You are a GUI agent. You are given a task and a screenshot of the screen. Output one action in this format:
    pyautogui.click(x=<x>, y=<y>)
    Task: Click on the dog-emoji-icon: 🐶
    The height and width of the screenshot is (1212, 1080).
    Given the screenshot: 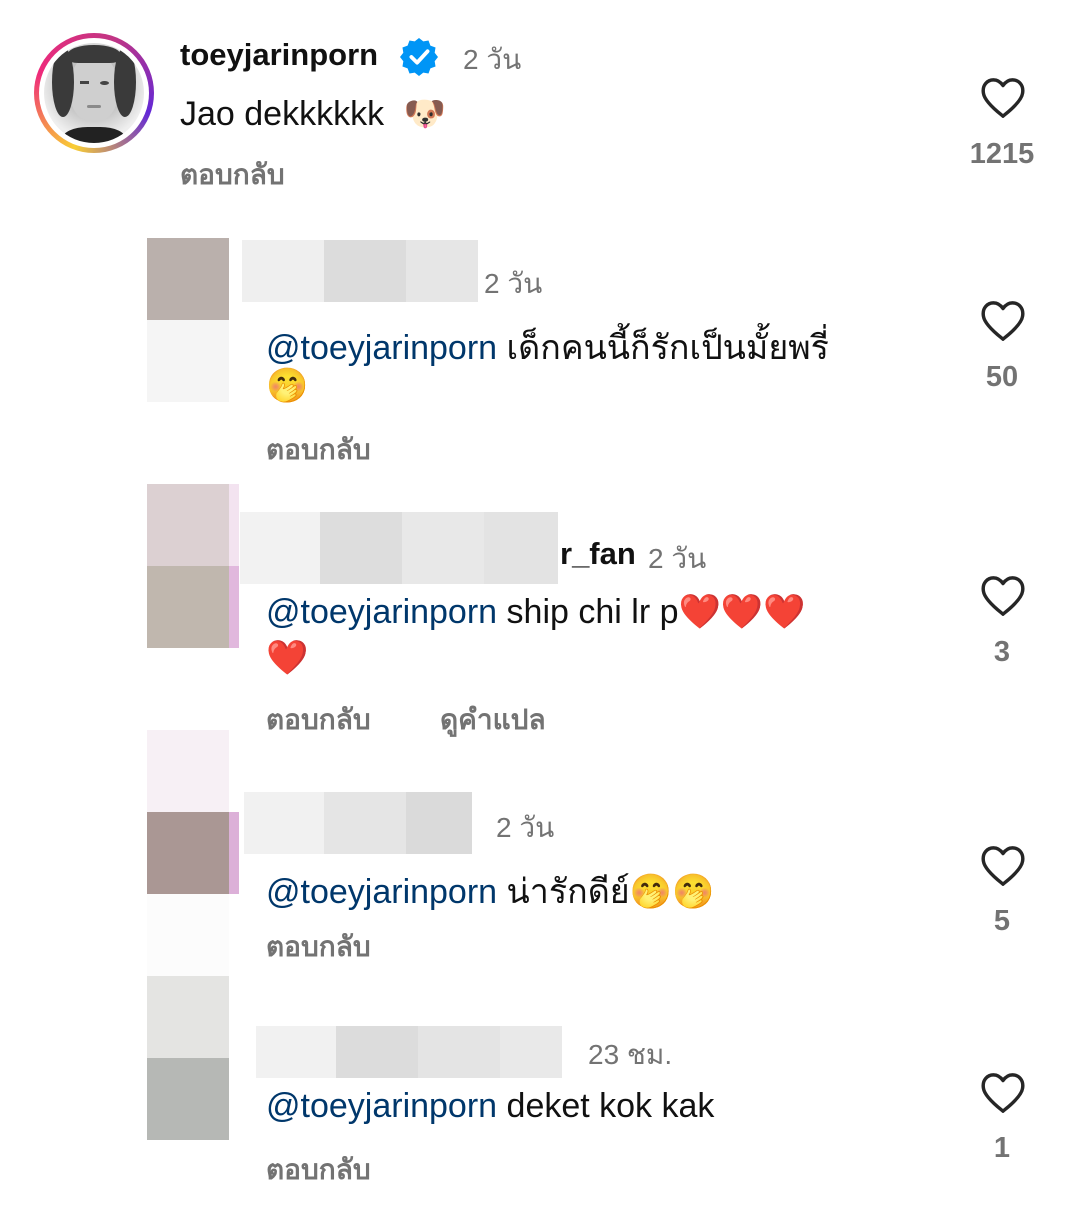 What is the action you would take?
    pyautogui.click(x=424, y=114)
    